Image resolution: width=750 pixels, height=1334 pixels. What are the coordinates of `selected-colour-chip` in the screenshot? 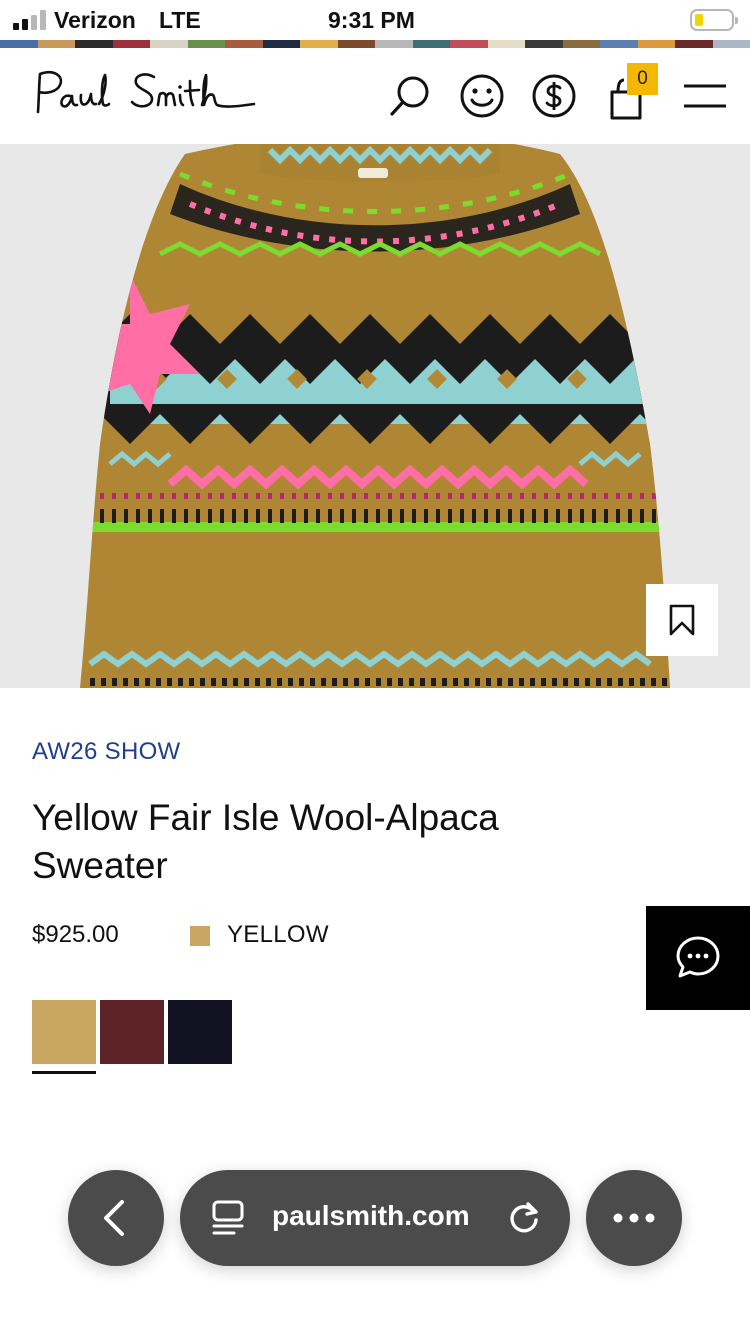 It's located at (200, 936).